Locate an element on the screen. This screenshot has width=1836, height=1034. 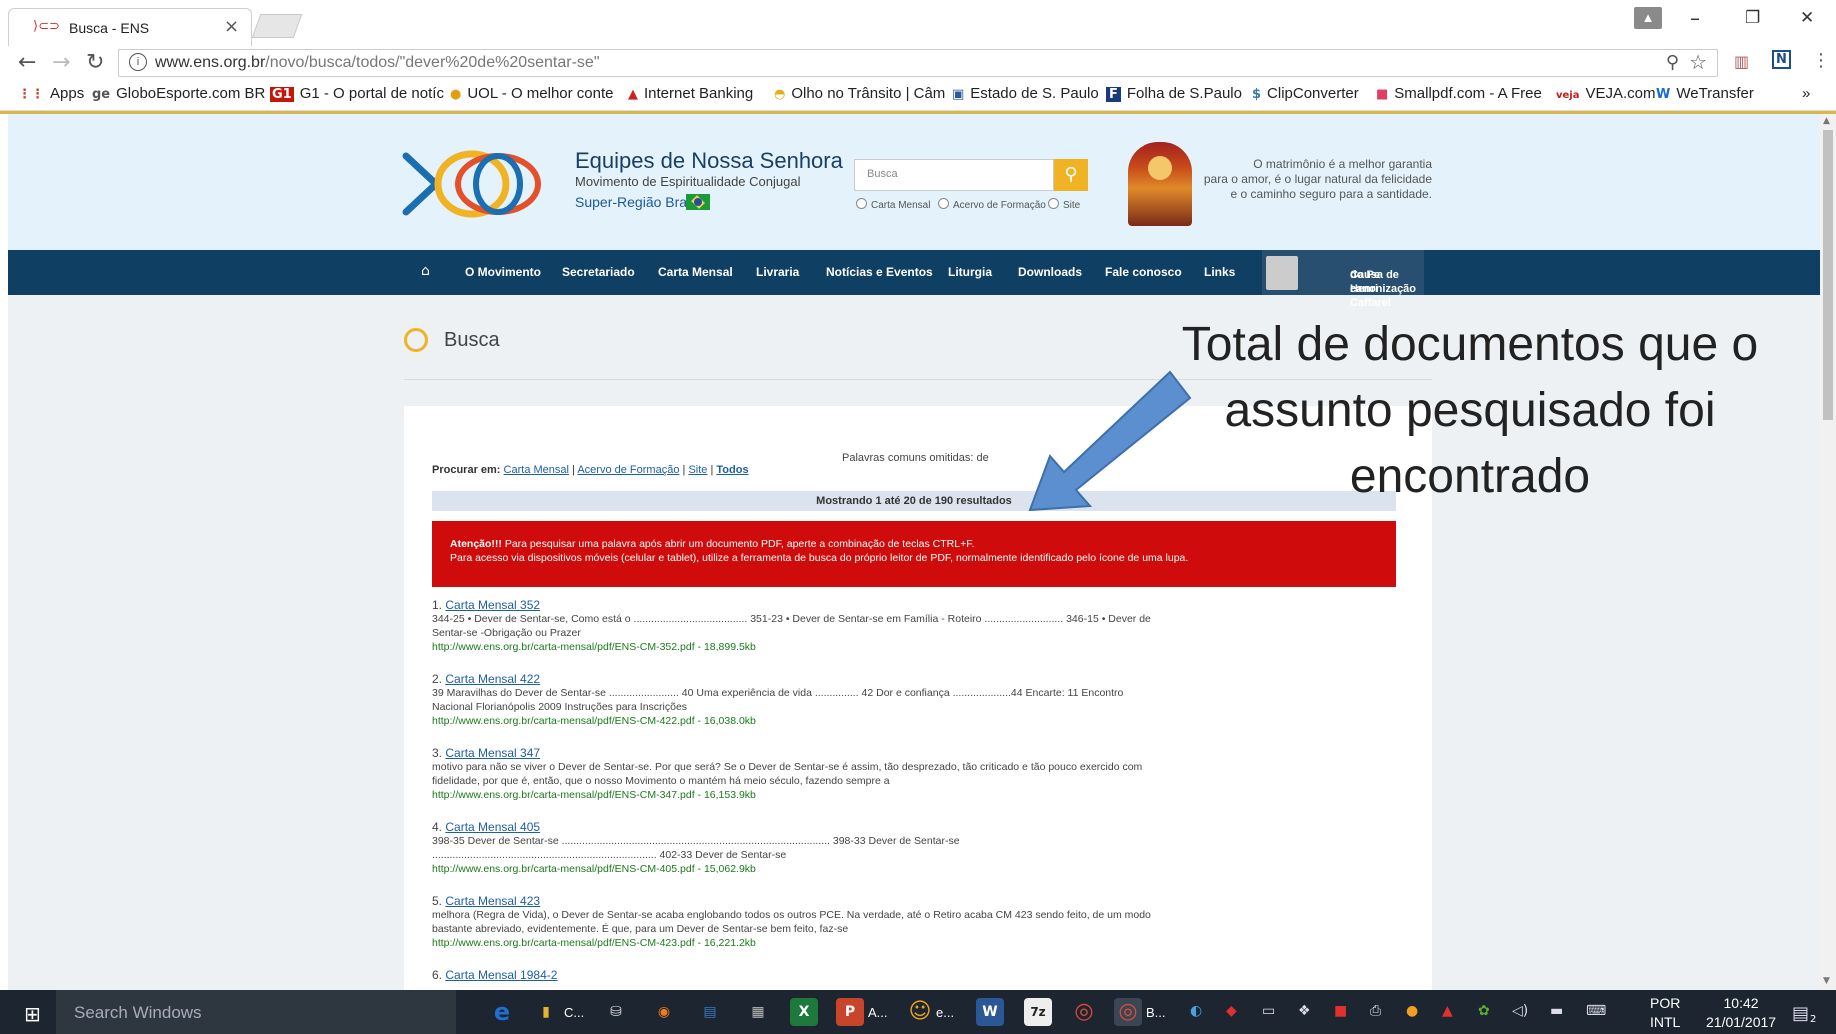
bookmark-veja: veja VEJA.com is located at coordinates (1606, 93).